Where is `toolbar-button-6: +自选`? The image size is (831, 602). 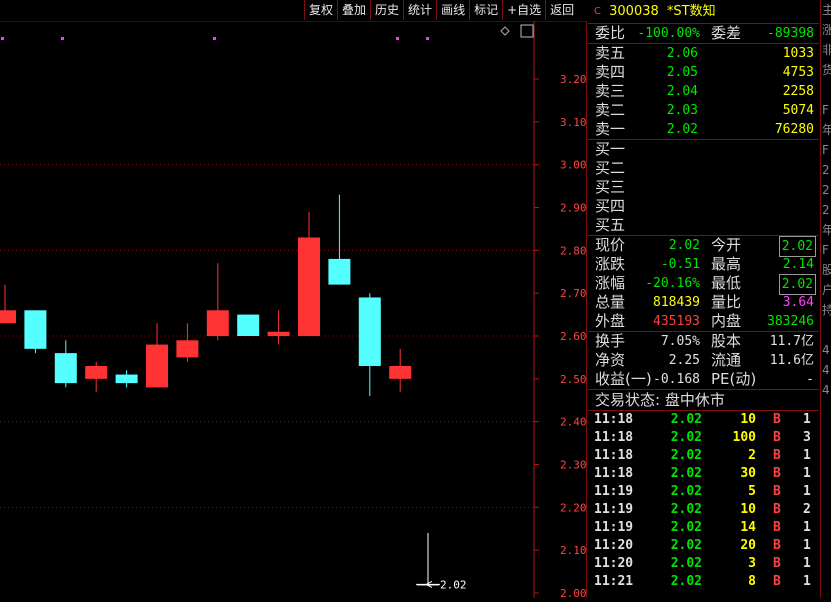 toolbar-button-6: +自选 is located at coordinates (523, 10).